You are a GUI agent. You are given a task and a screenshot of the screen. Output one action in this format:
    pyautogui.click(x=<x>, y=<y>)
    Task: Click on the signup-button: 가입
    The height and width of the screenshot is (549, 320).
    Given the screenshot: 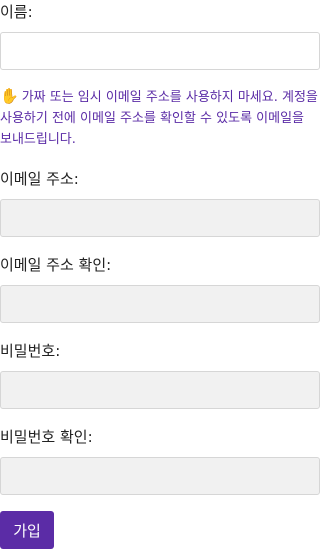 What is the action you would take?
    pyautogui.click(x=27, y=530)
    